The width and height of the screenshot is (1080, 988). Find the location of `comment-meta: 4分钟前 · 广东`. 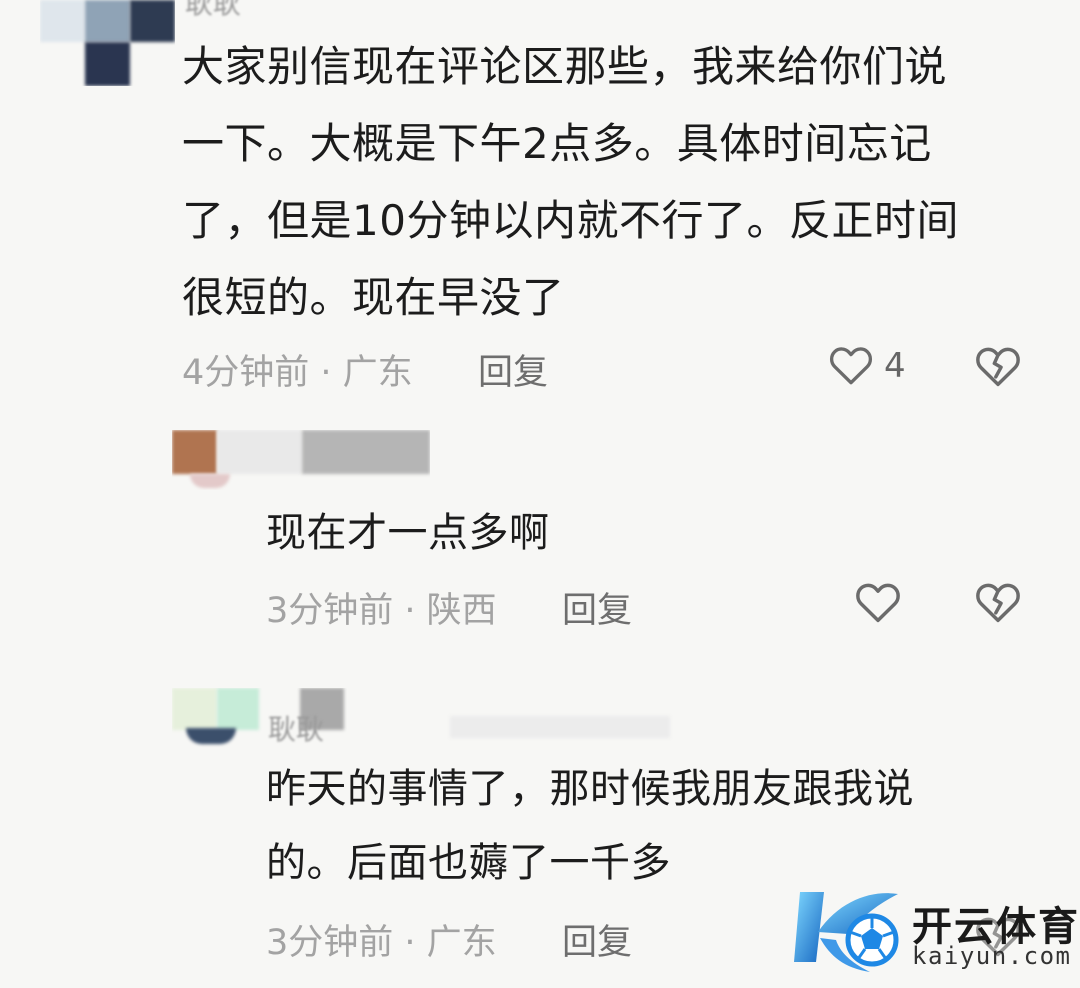

comment-meta: 4分钟前 · 广东 is located at coordinates (297, 373).